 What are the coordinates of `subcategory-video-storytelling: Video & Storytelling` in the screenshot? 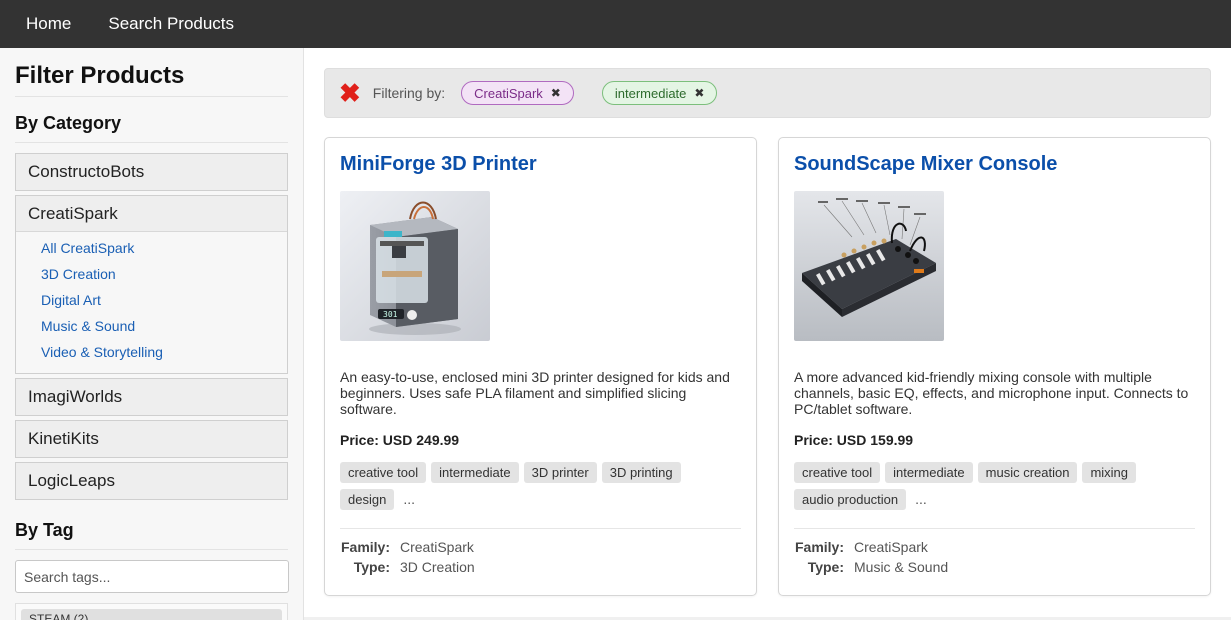 It's located at (164, 354).